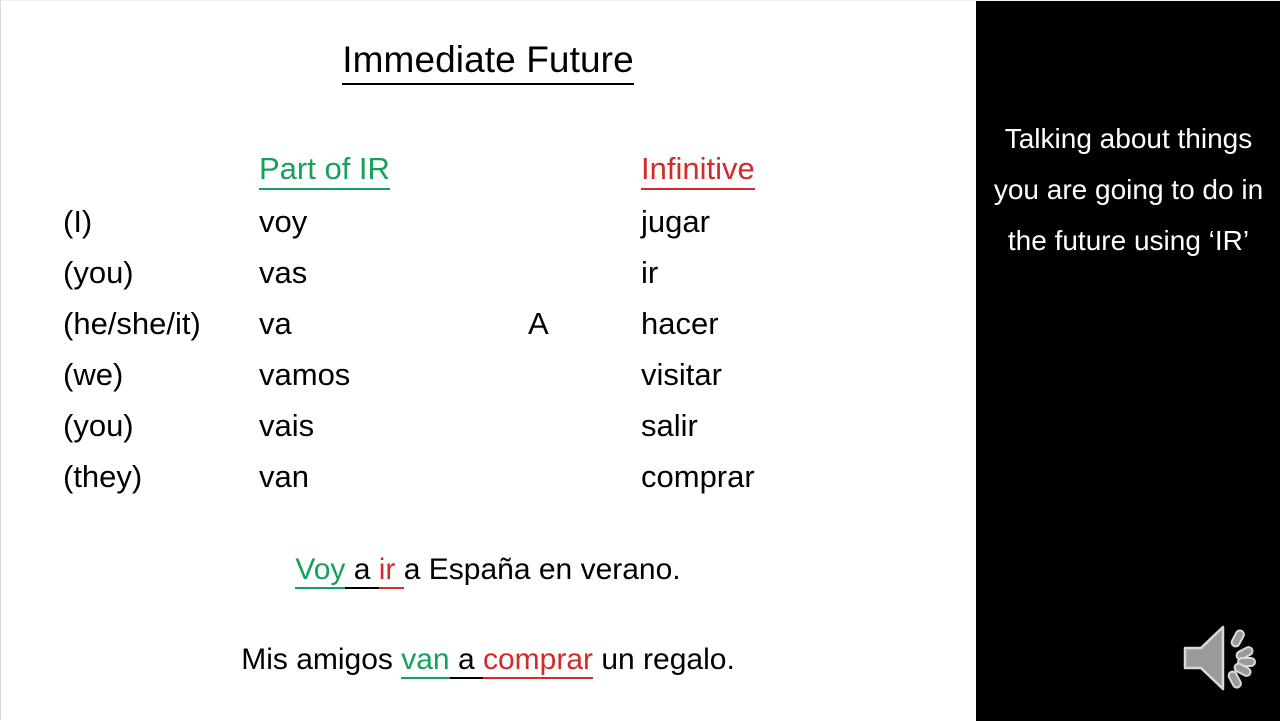 This screenshot has width=1280, height=721. What do you see at coordinates (542, 569) in the screenshot?
I see `example-1-rest: a España en verano.` at bounding box center [542, 569].